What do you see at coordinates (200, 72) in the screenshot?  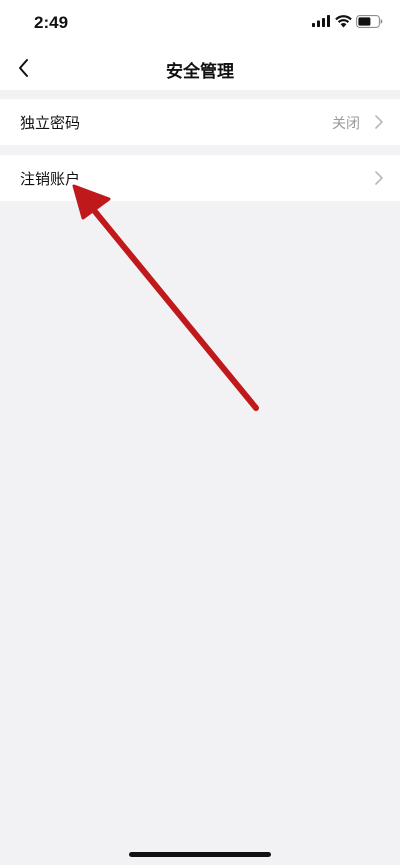 I see `page-title: 安全管理` at bounding box center [200, 72].